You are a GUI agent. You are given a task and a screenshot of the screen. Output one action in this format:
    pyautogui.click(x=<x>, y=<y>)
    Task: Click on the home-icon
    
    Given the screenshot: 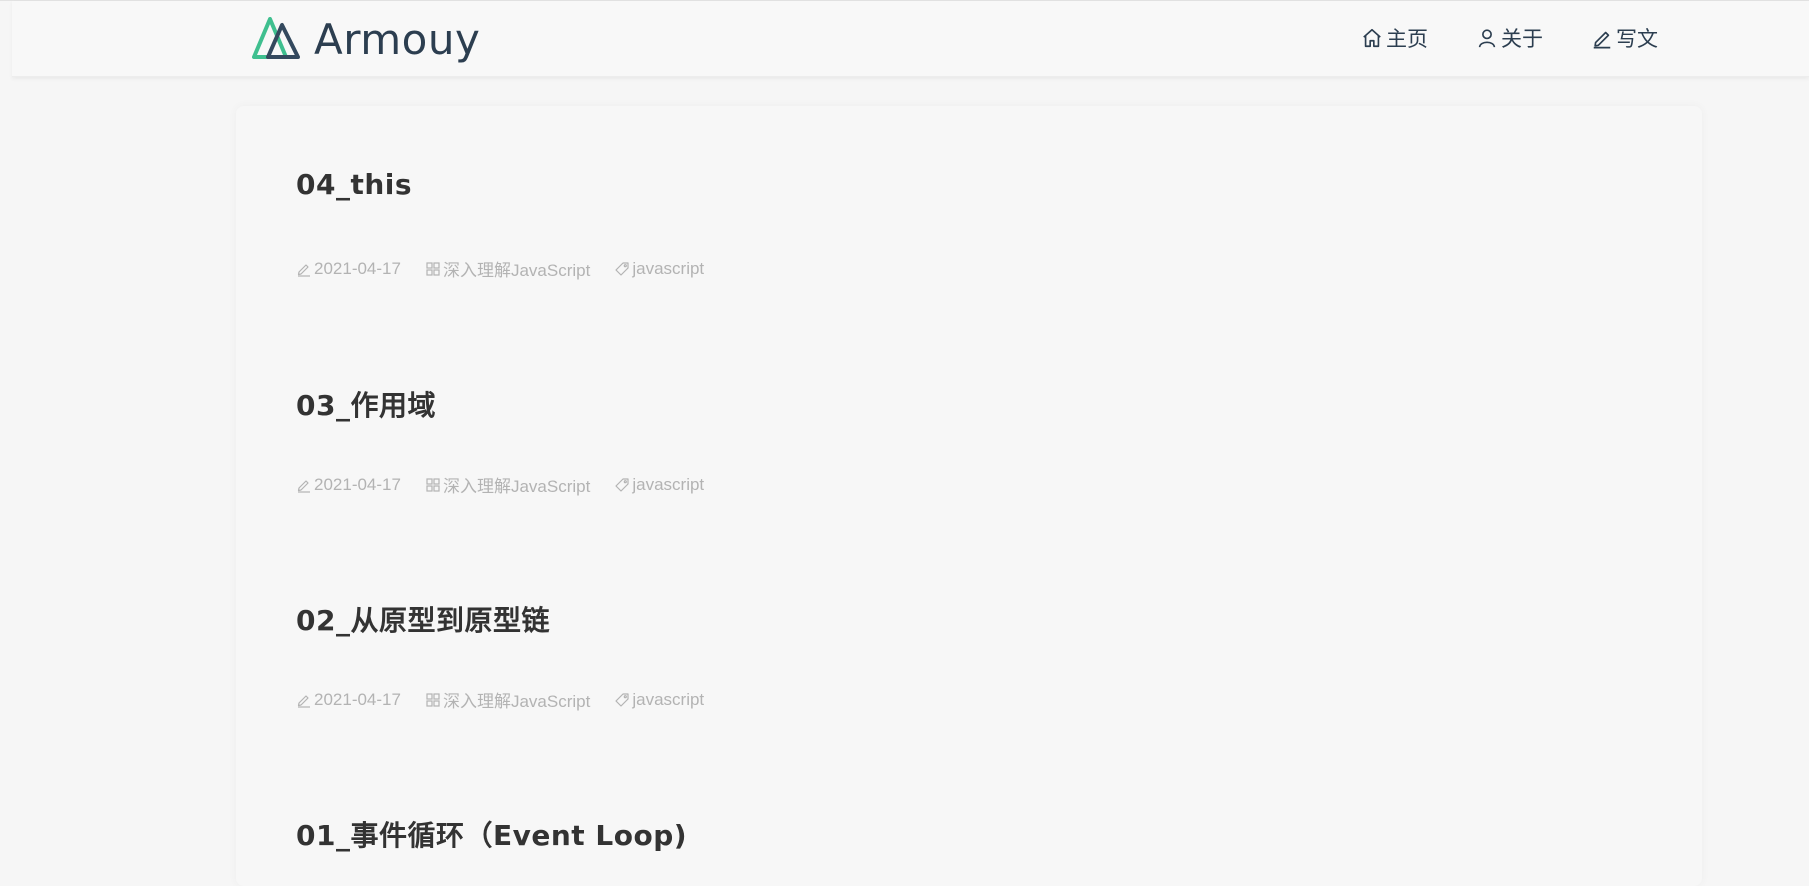 What is the action you would take?
    pyautogui.click(x=1372, y=38)
    